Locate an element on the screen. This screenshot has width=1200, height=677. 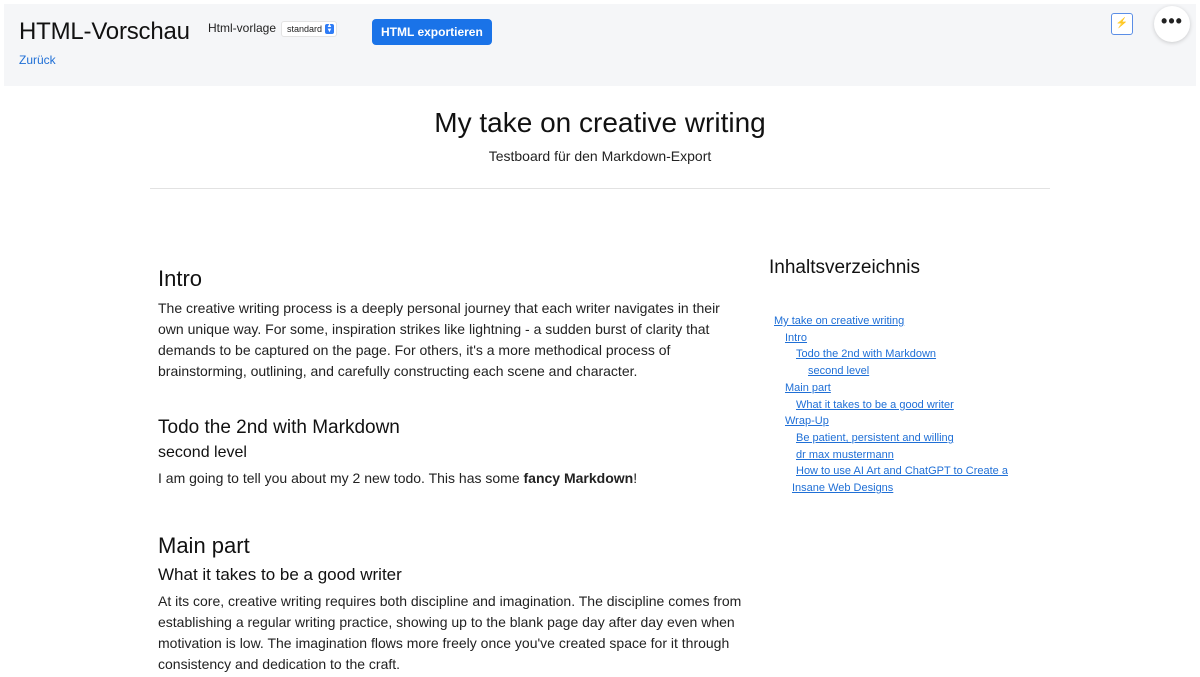
todo-bold-text: fancy Markdown is located at coordinates (578, 478).